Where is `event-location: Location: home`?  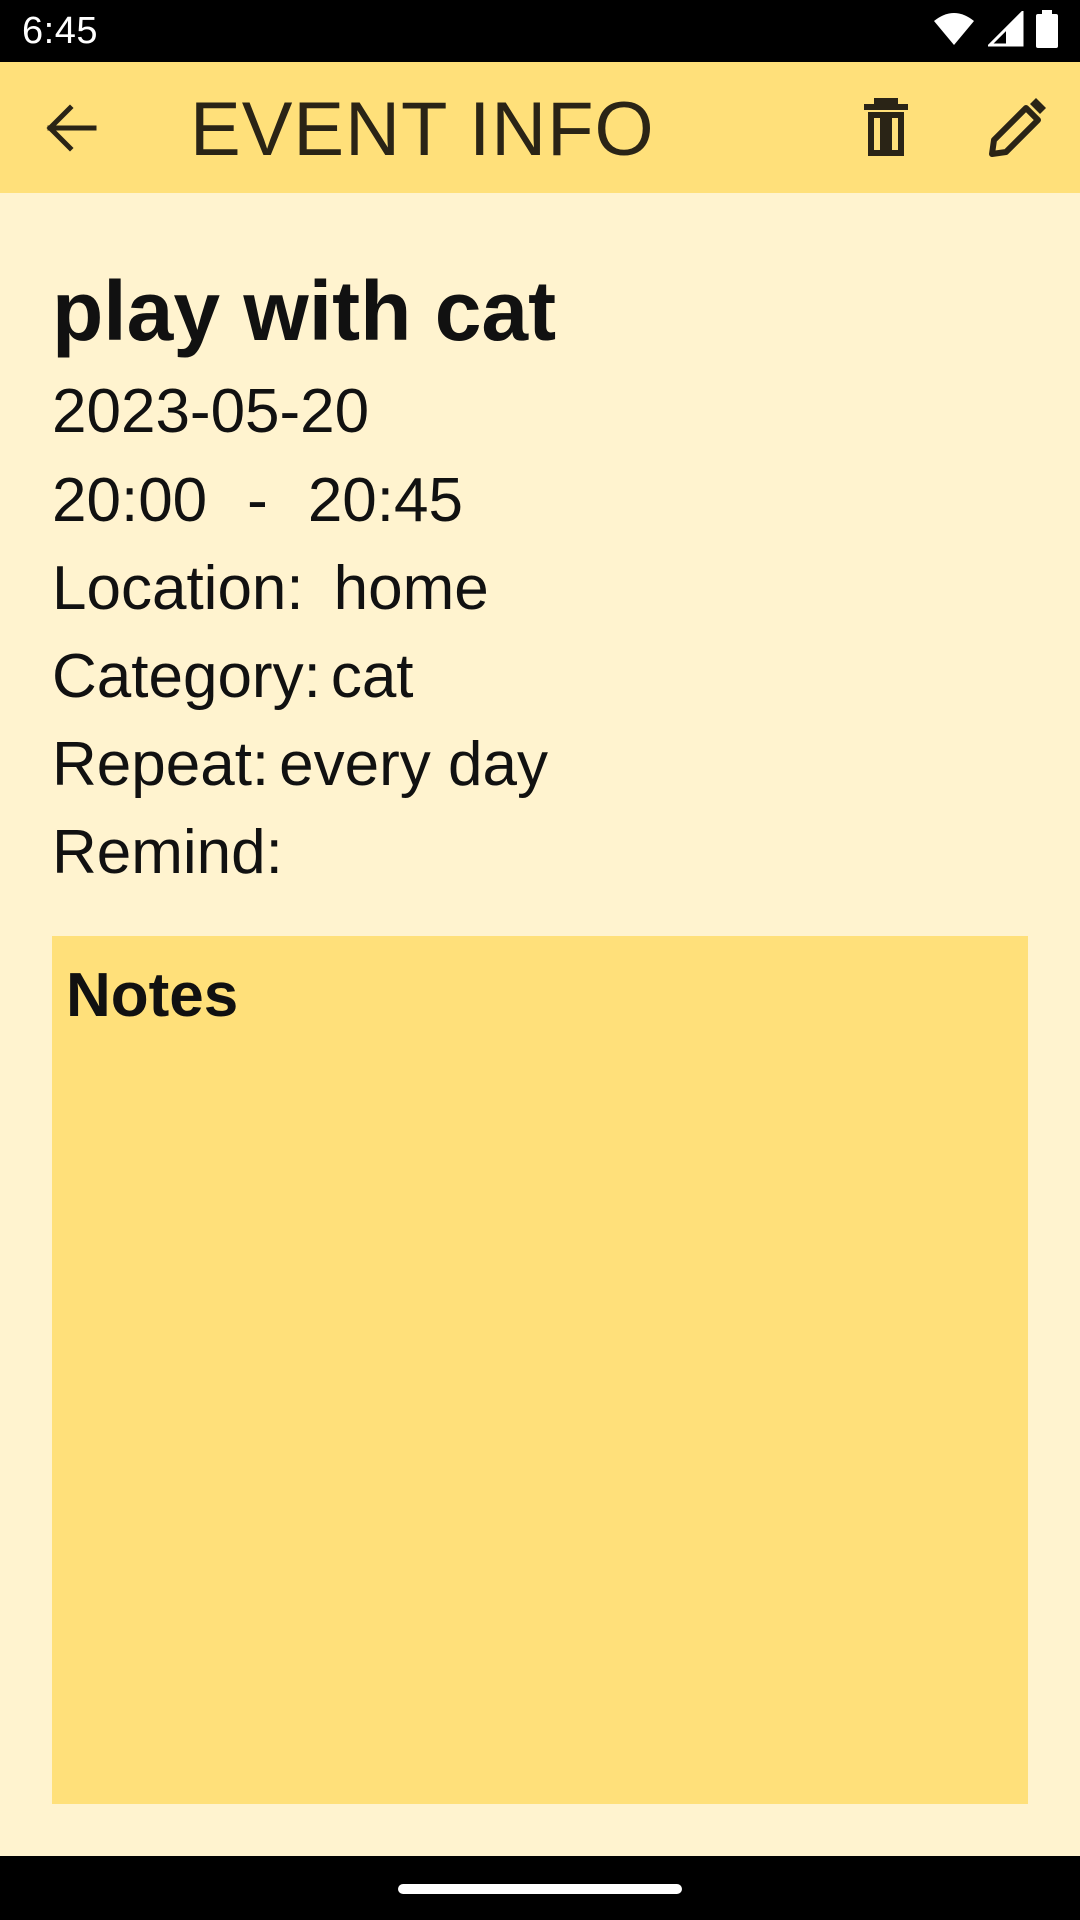
event-location: Location: home is located at coordinates (270, 588).